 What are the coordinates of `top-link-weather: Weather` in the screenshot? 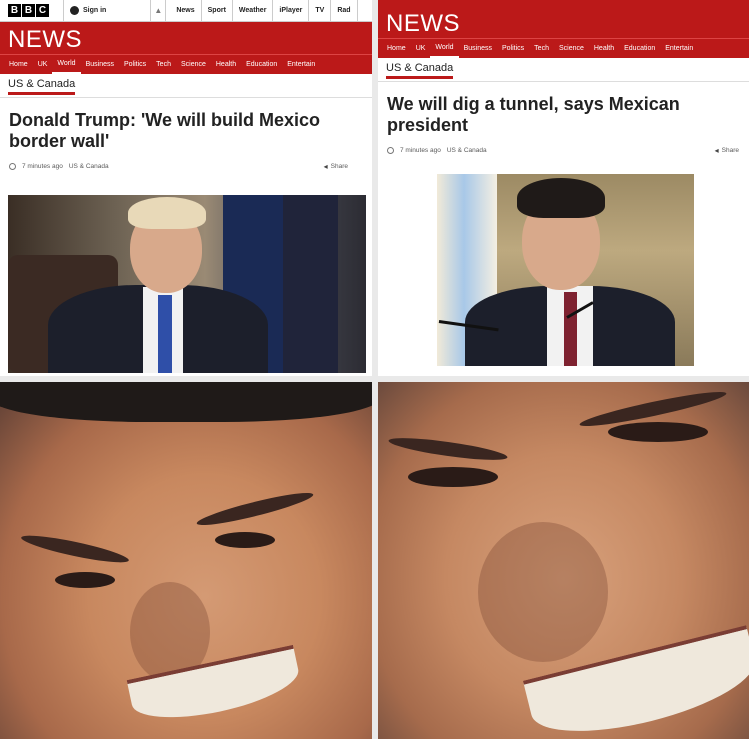 It's located at (253, 11).